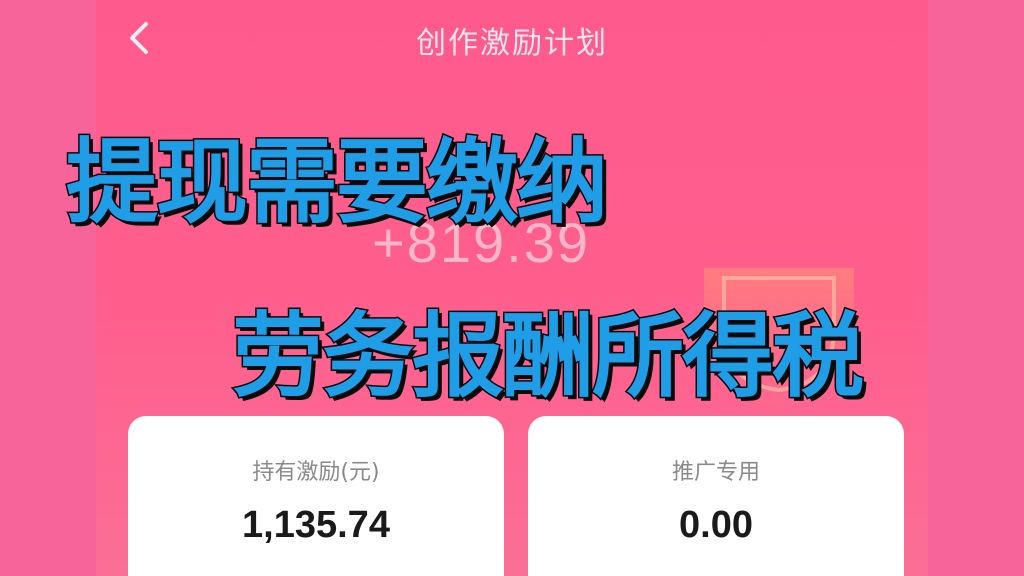 This screenshot has width=1024, height=576. Describe the element at coordinates (976, 288) in the screenshot. I see `right-margin` at that location.